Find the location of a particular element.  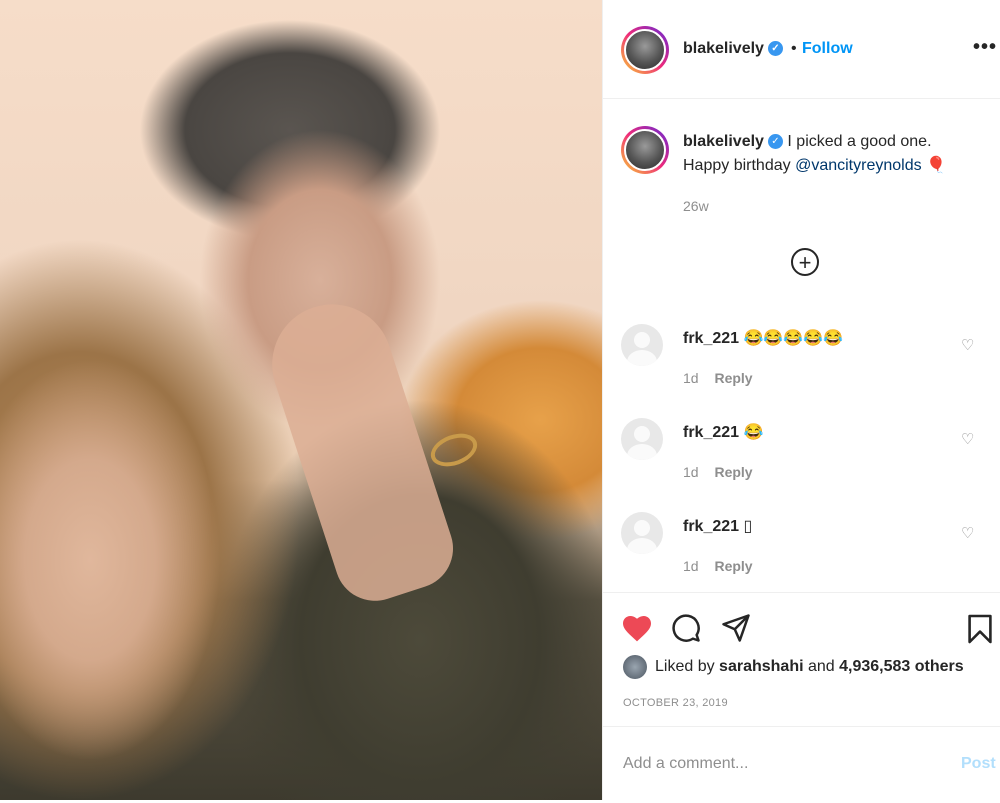

comment-item: frk_221 ▯ 1d Reply ♡ is located at coordinates (801, 548).